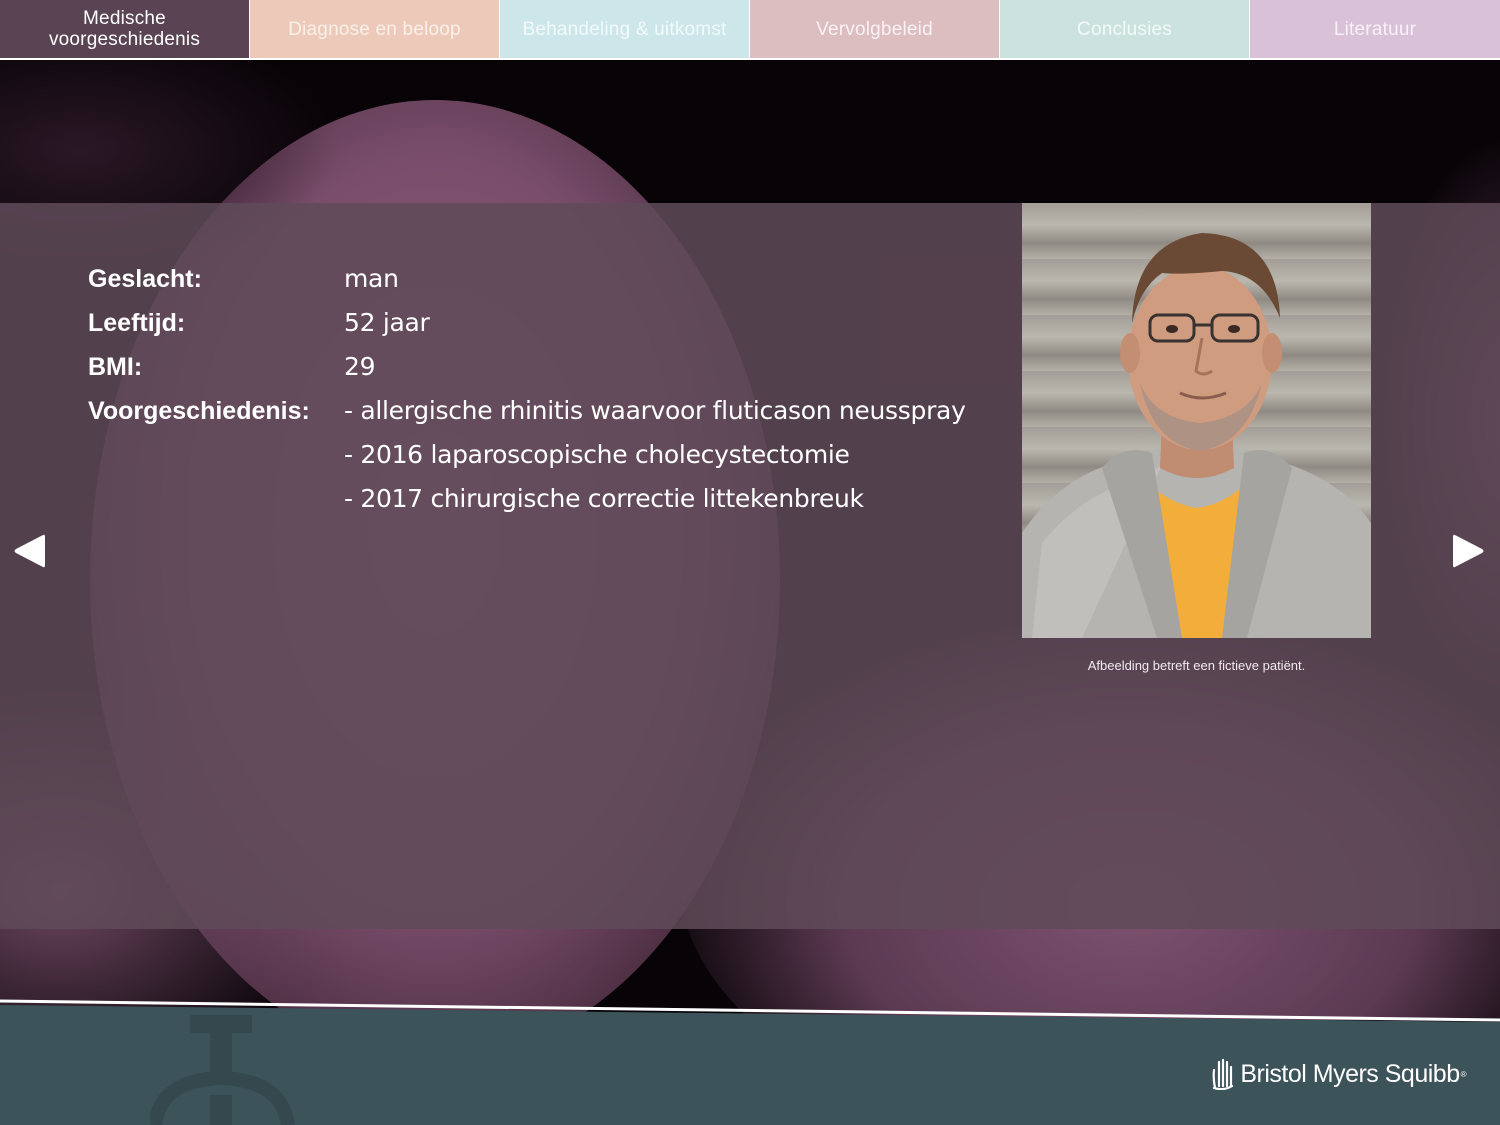 This screenshot has height=1125, width=1500. I want to click on age-label: Leeftijd:, so click(137, 323).